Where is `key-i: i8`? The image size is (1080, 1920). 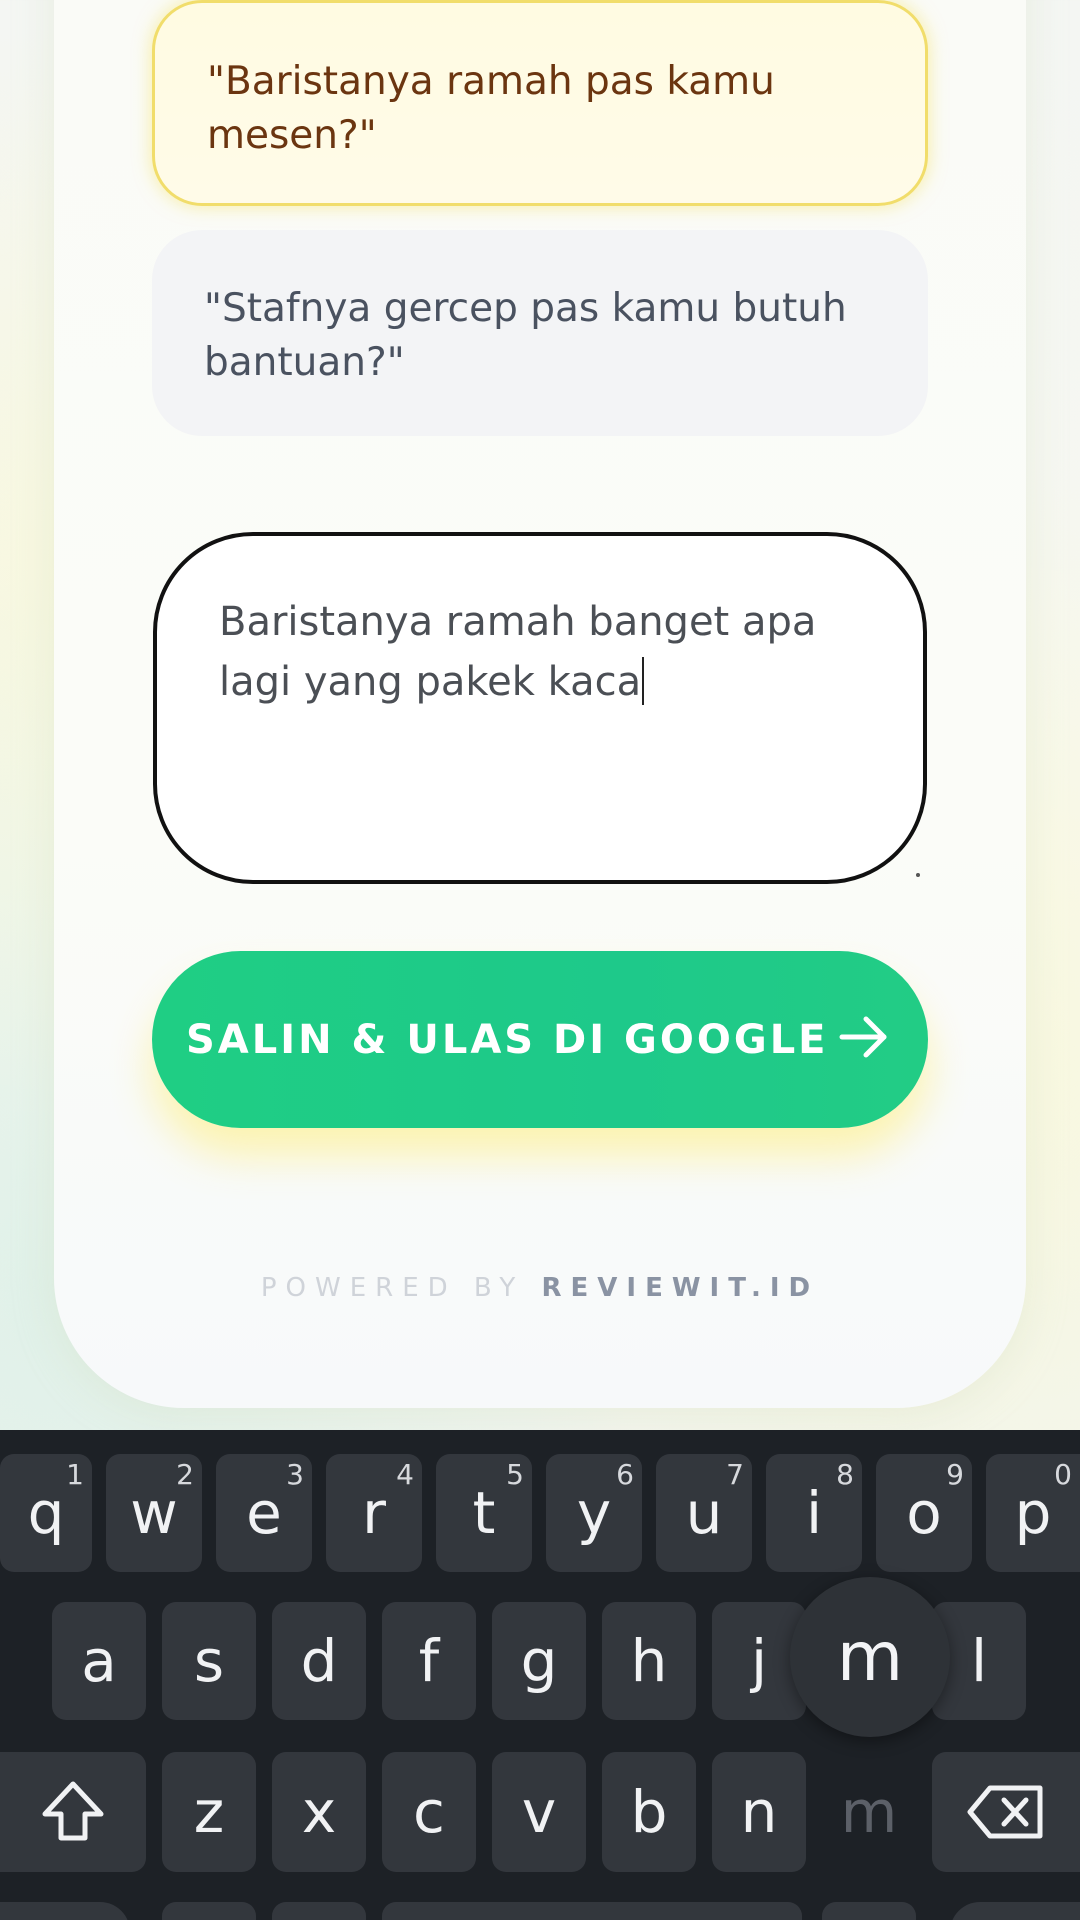 key-i: i8 is located at coordinates (814, 1513).